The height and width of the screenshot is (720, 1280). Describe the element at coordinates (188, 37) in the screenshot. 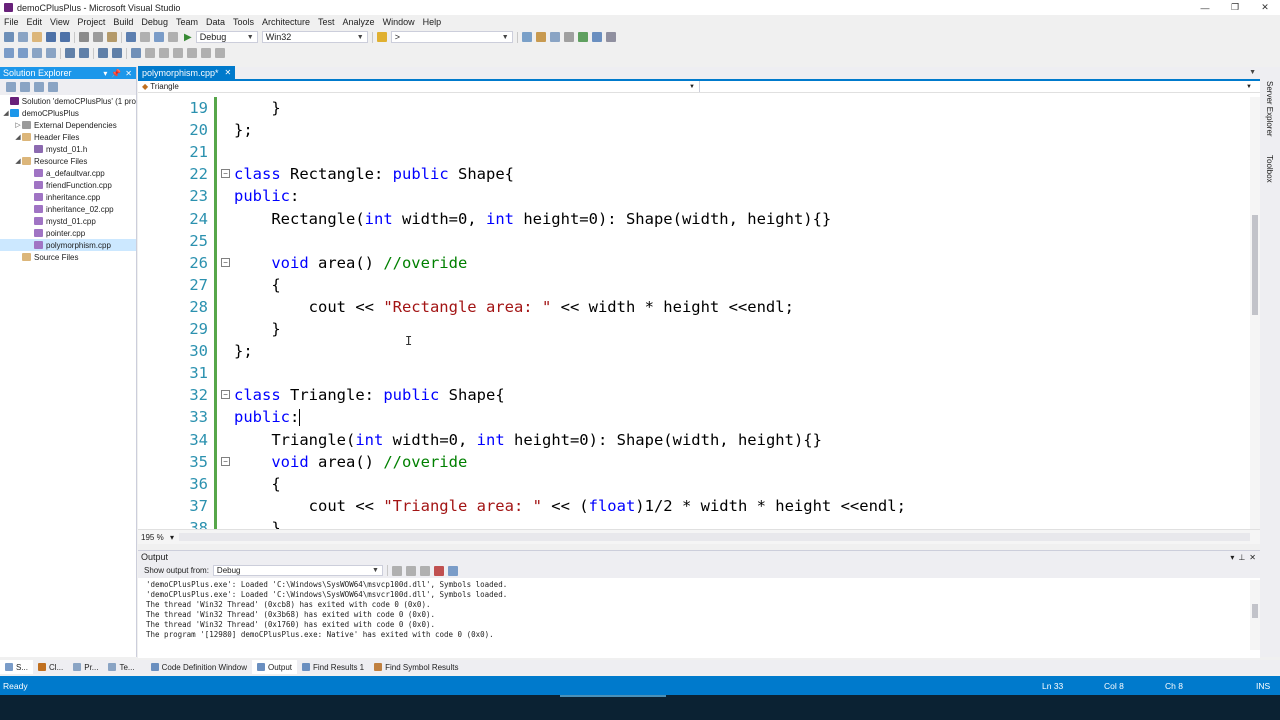

I see `start-debugging-icon: ▶` at that location.